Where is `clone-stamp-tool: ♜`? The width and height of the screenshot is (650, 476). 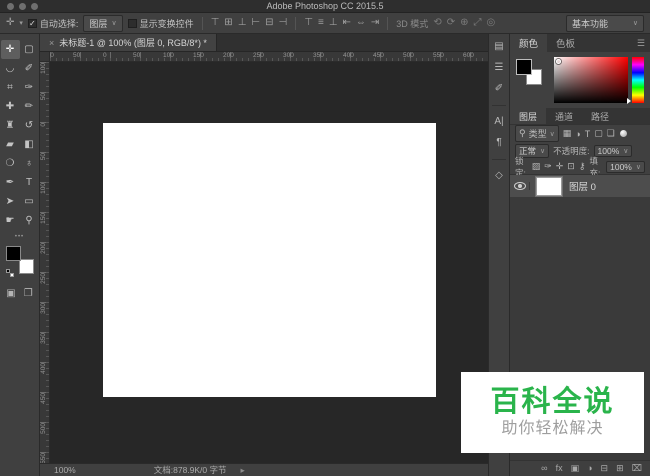
clone-stamp-tool: ♜ is located at coordinates (10, 125).